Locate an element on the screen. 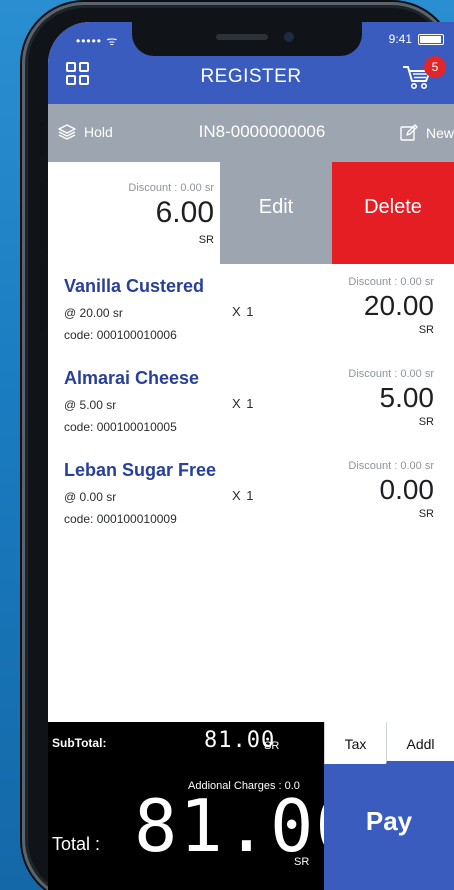 This screenshot has width=454, height=890. page-title: REGISTER is located at coordinates (251, 76).